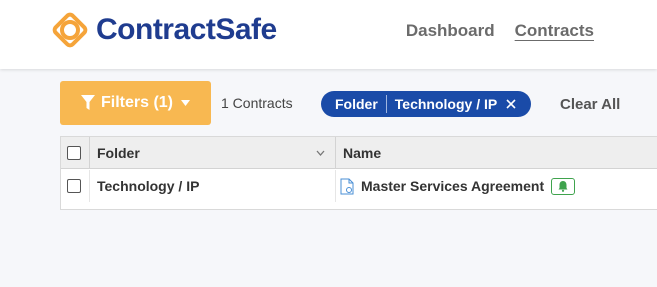 The height and width of the screenshot is (287, 657). What do you see at coordinates (212, 186) in the screenshot?
I see `folder-cell: Technology / IP` at bounding box center [212, 186].